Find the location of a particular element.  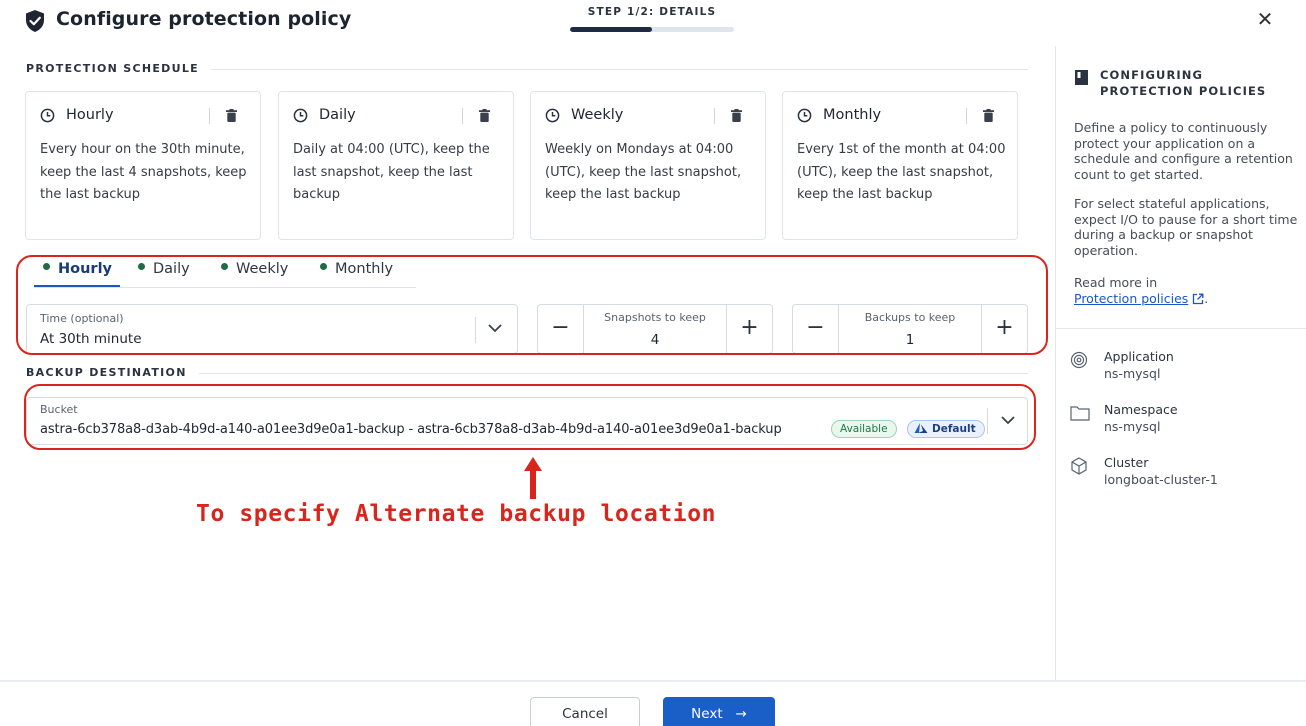

snapshots-stepper: − Snapshots to keep 4 + is located at coordinates (655, 329).